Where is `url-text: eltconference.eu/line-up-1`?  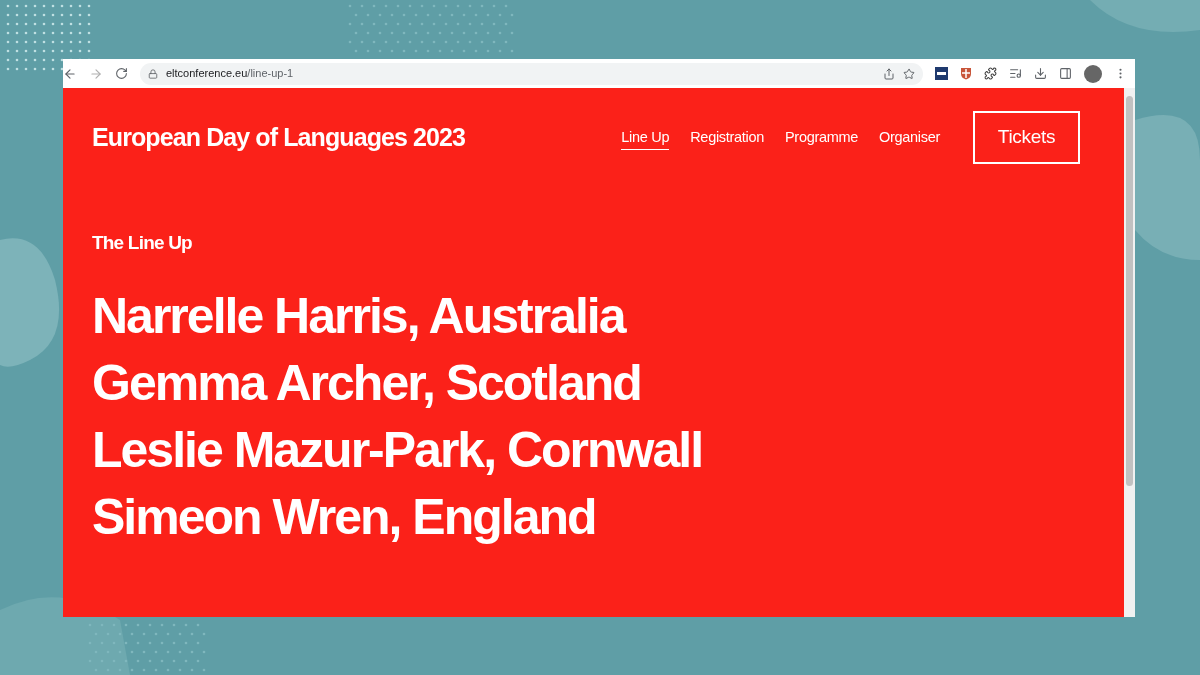 url-text: eltconference.eu/line-up-1 is located at coordinates (230, 74).